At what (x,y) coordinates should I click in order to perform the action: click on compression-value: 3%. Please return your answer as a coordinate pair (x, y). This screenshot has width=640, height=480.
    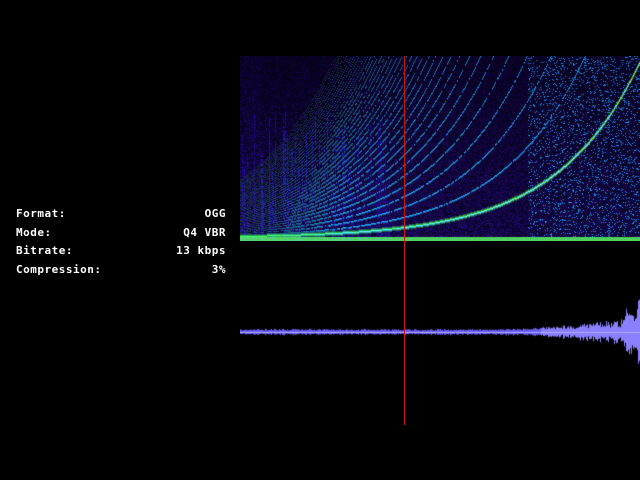
    Looking at the image, I should click on (218, 269).